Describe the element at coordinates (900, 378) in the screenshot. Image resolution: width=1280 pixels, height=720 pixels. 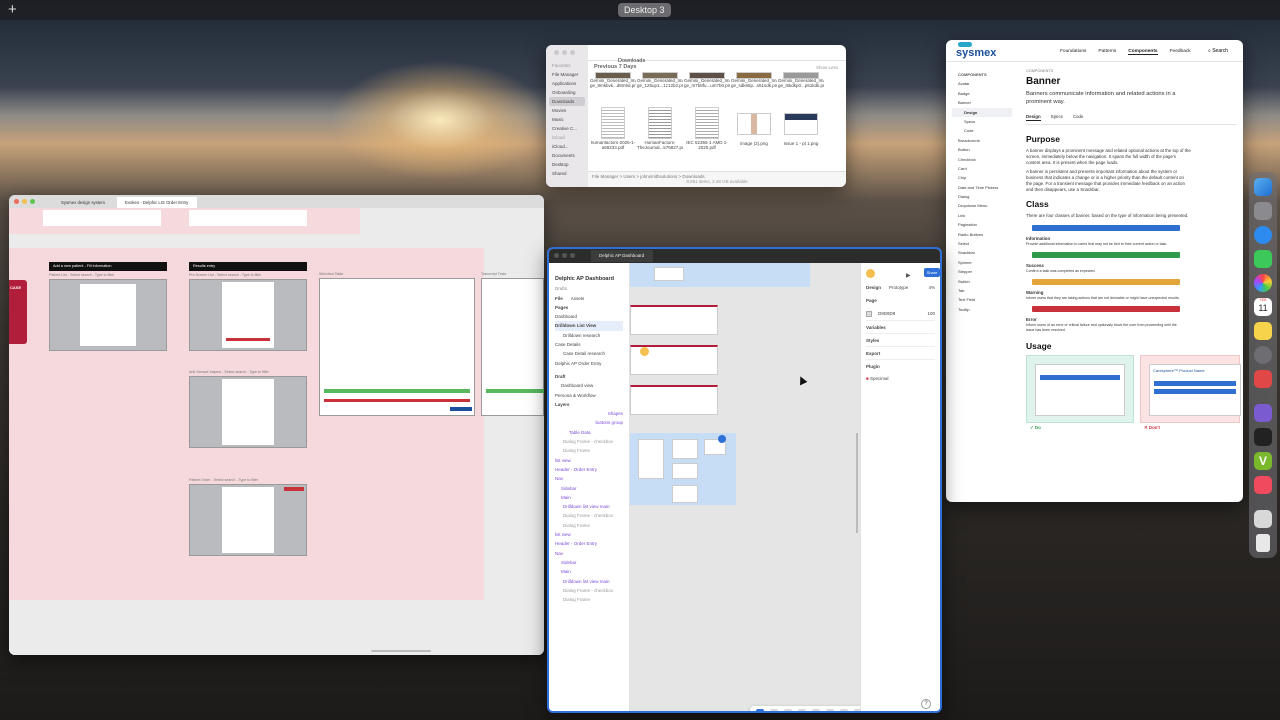
I see `plugin-item: ■ Specimal` at that location.